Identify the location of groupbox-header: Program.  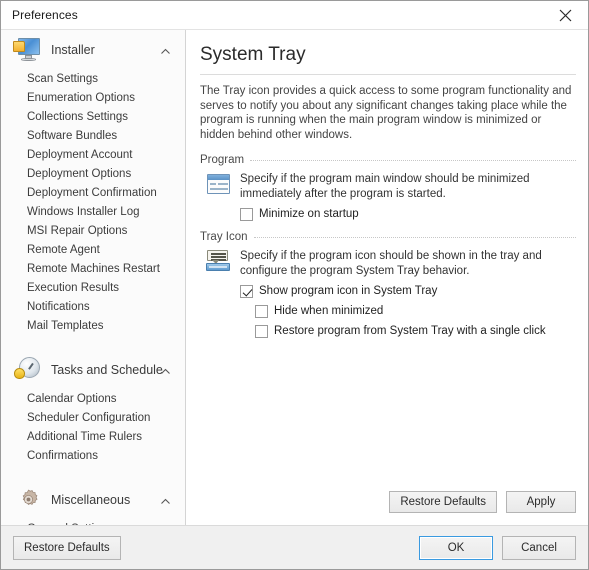
(388, 160).